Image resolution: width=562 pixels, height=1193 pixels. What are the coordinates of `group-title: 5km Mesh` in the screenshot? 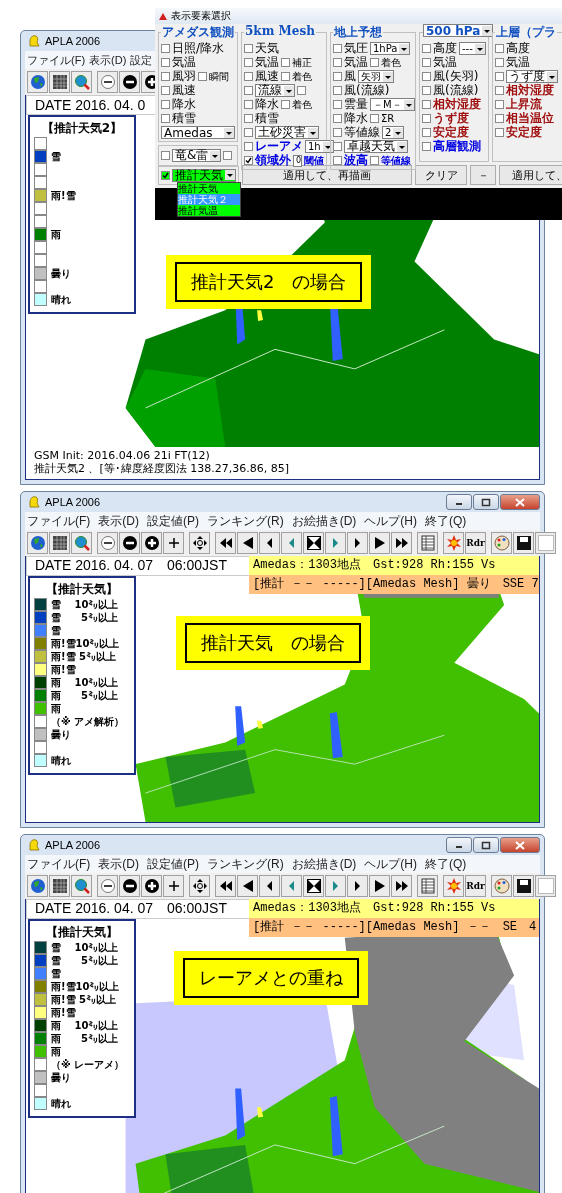 It's located at (280, 31).